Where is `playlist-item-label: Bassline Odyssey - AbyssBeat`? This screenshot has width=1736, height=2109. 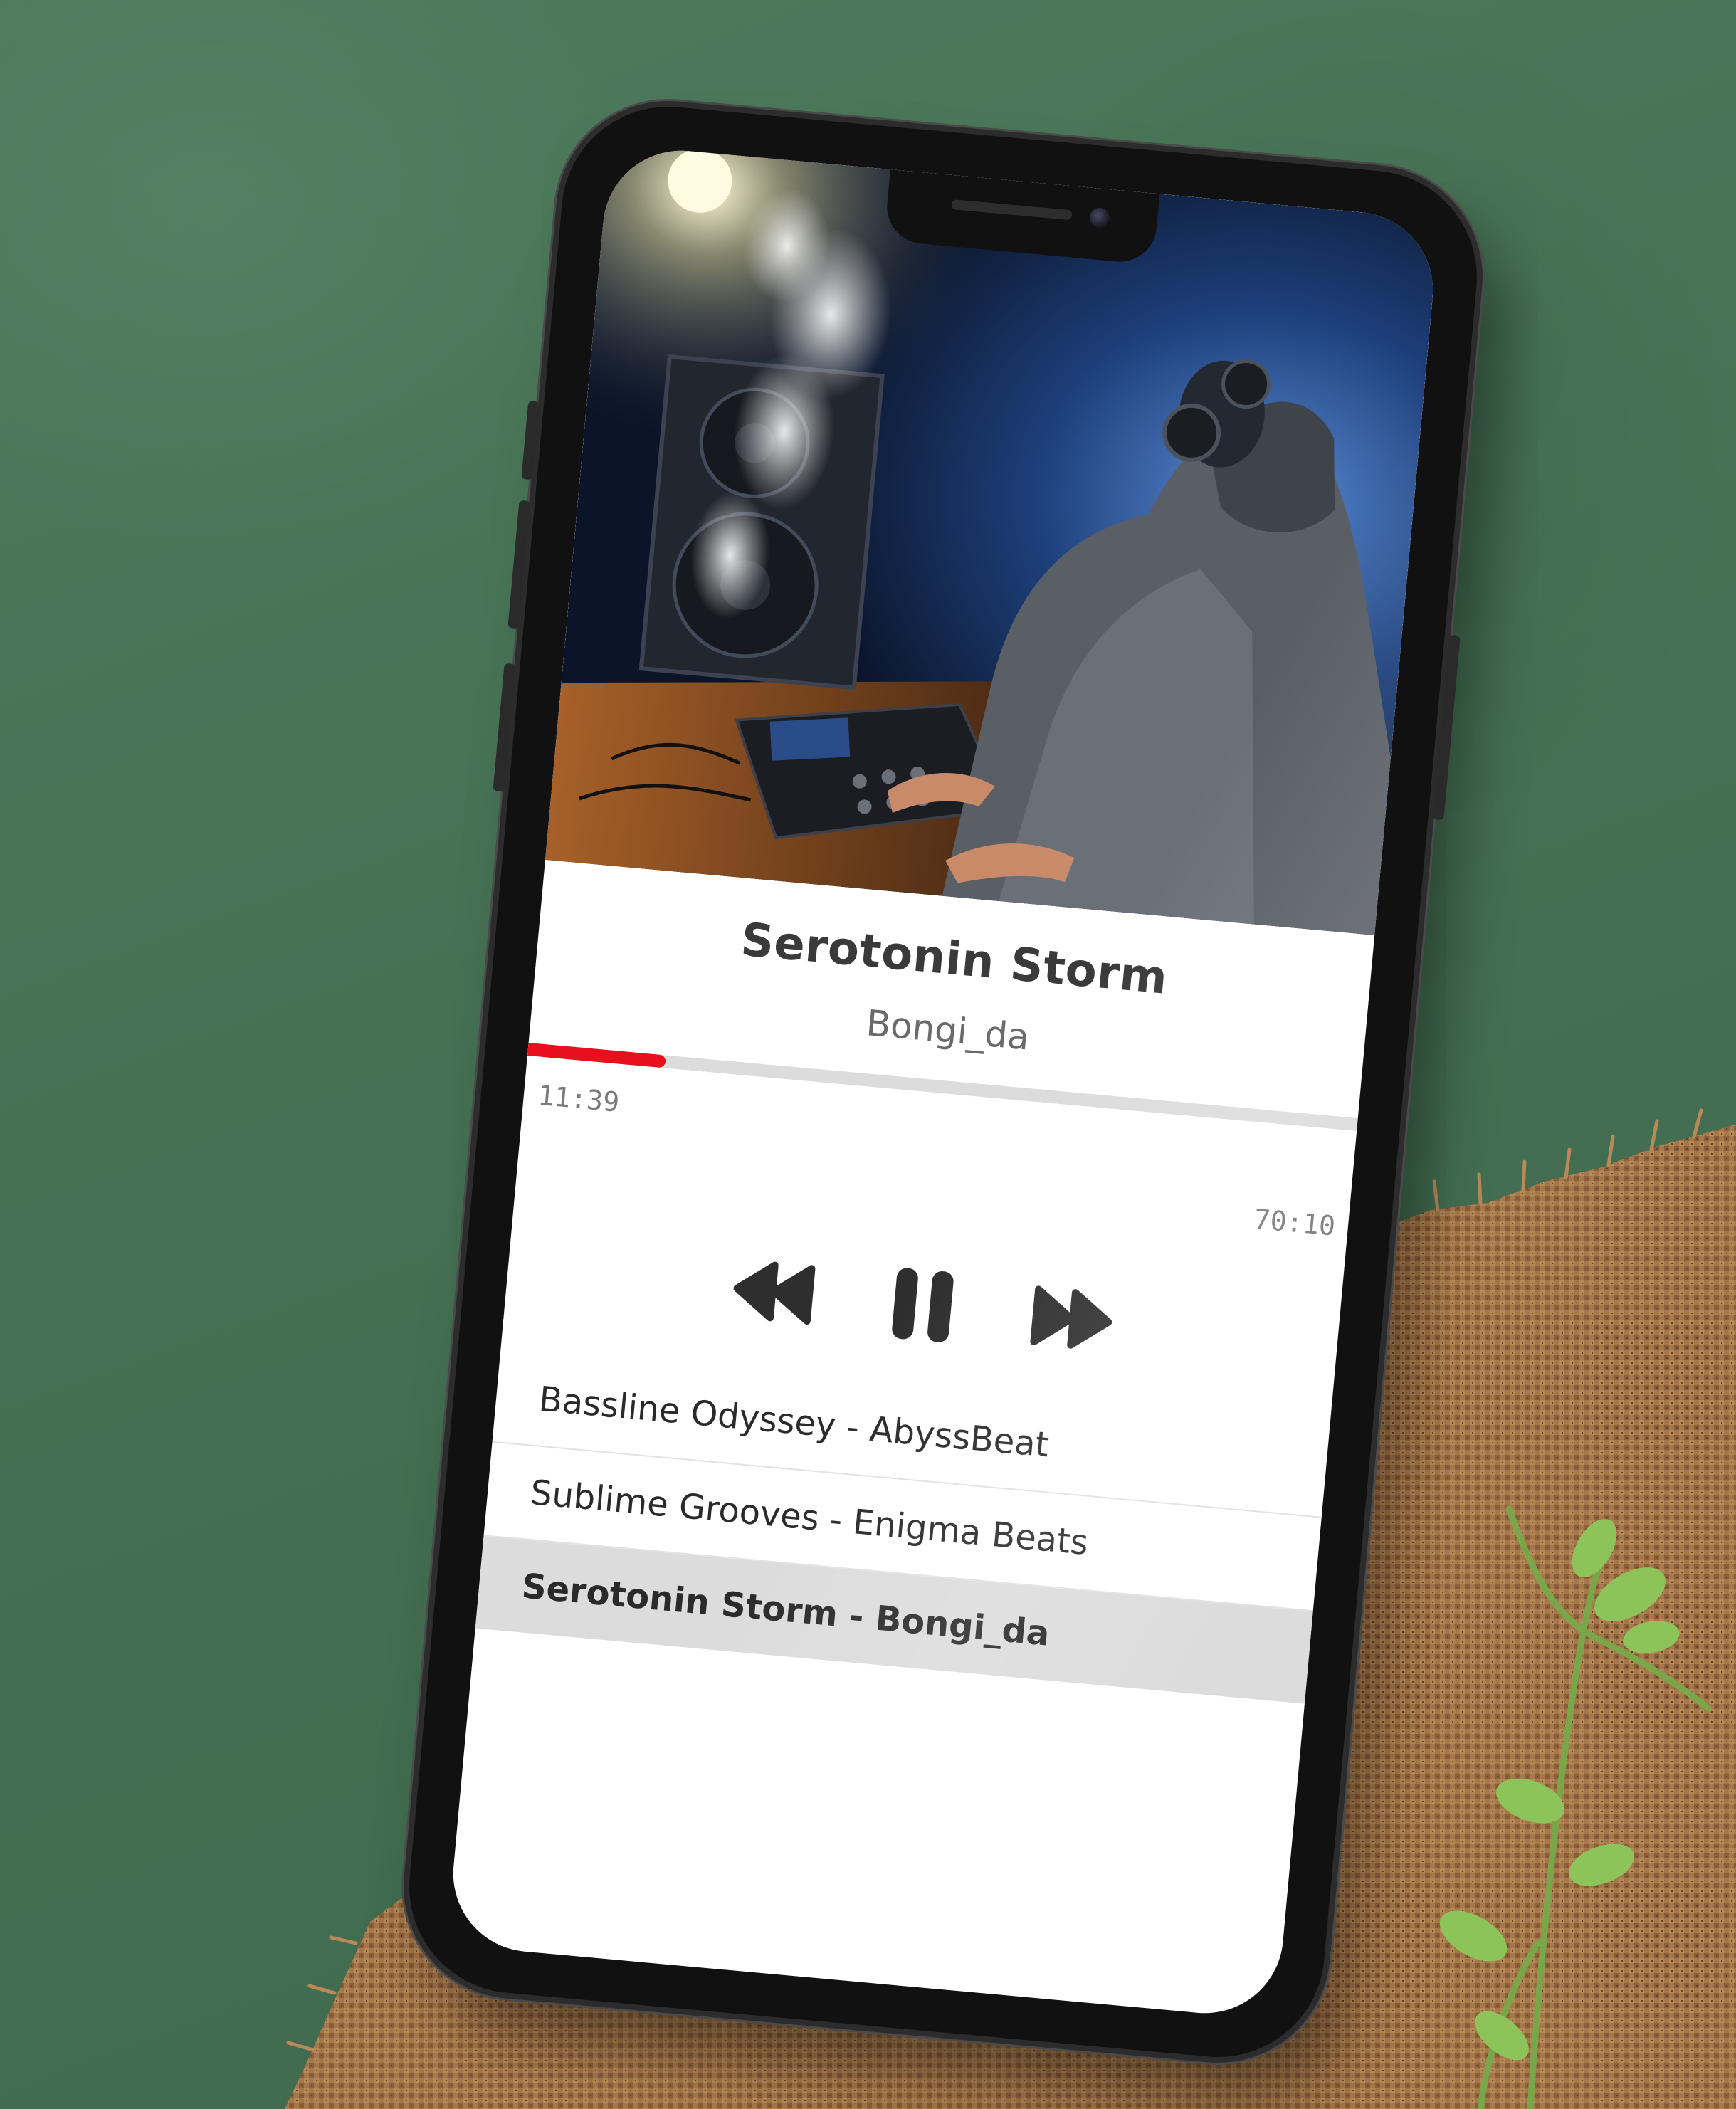 playlist-item-label: Bassline Odyssey - AbyssBeat is located at coordinates (794, 1423).